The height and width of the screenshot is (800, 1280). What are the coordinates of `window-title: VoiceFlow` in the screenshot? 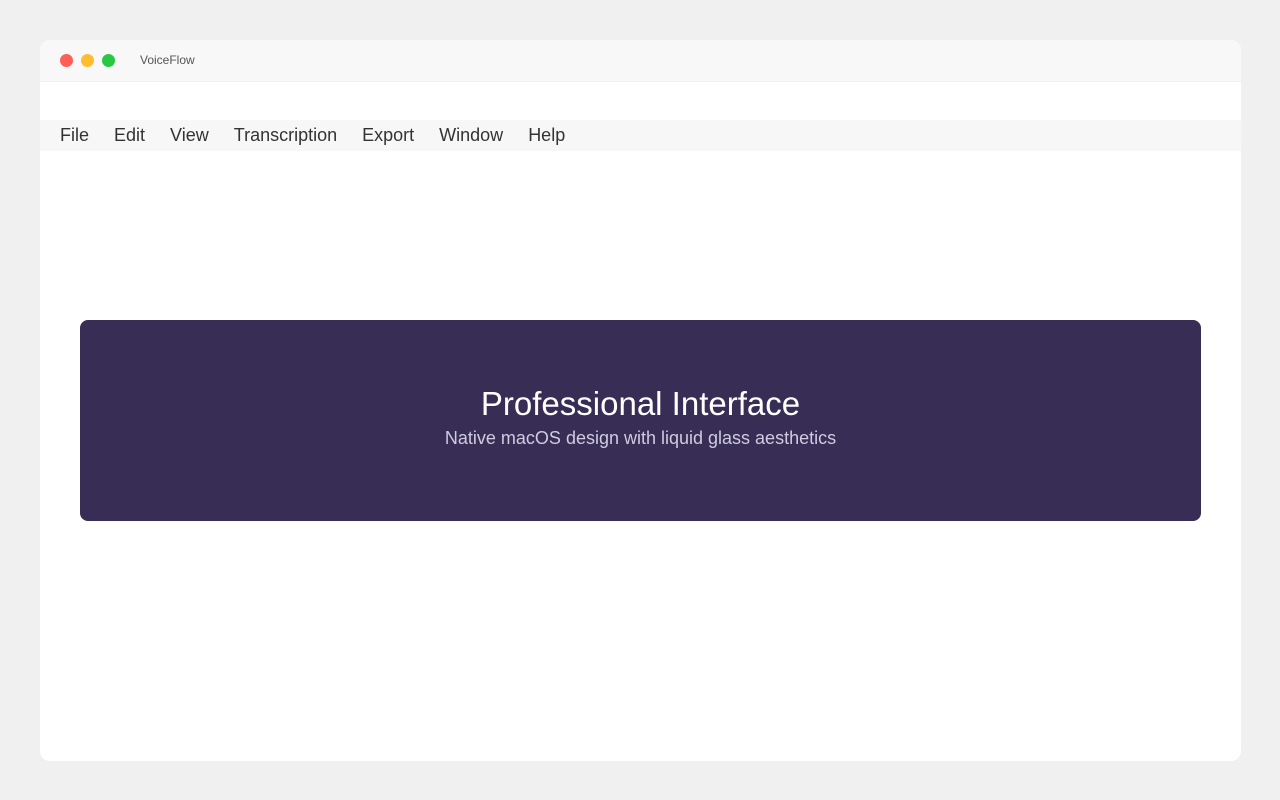 It's located at (167, 60).